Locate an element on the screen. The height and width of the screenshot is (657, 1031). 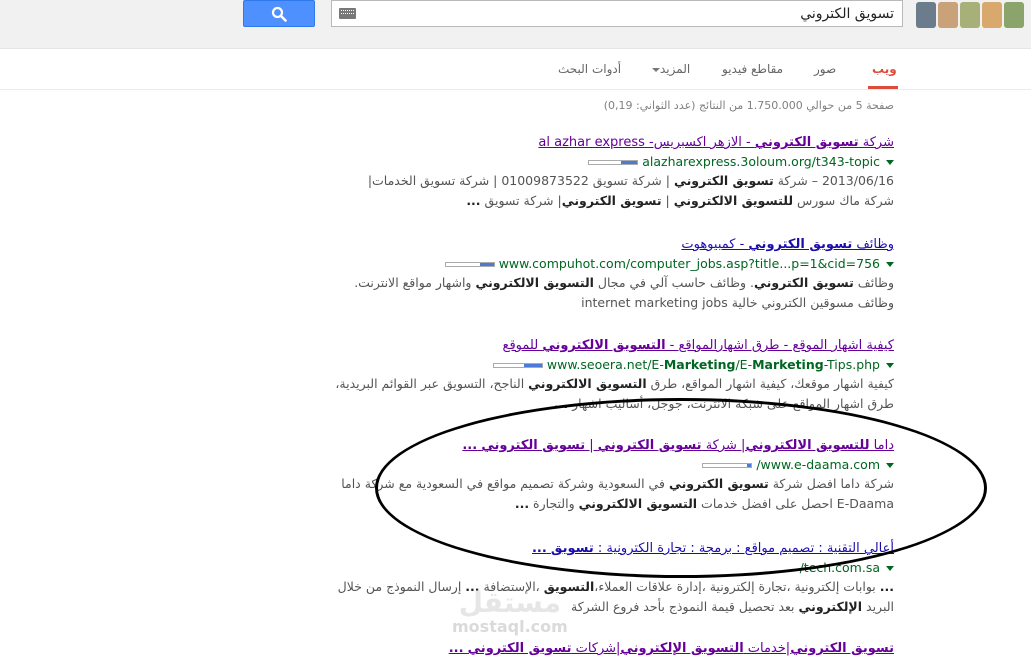
search-button is located at coordinates (279, 13).